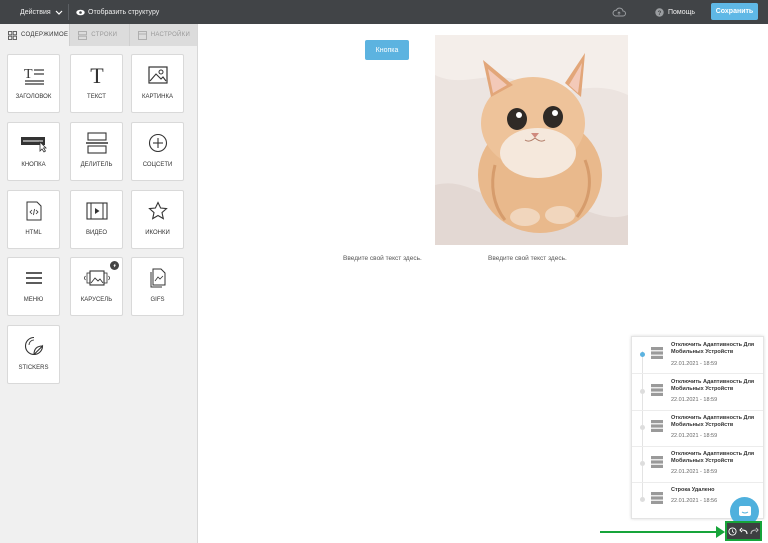  I want to click on history-icon, so click(732, 531).